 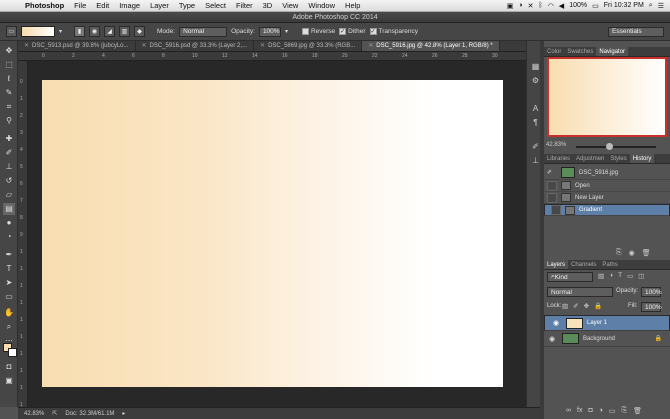 I want to click on menu-image: Image, so click(x=129, y=5).